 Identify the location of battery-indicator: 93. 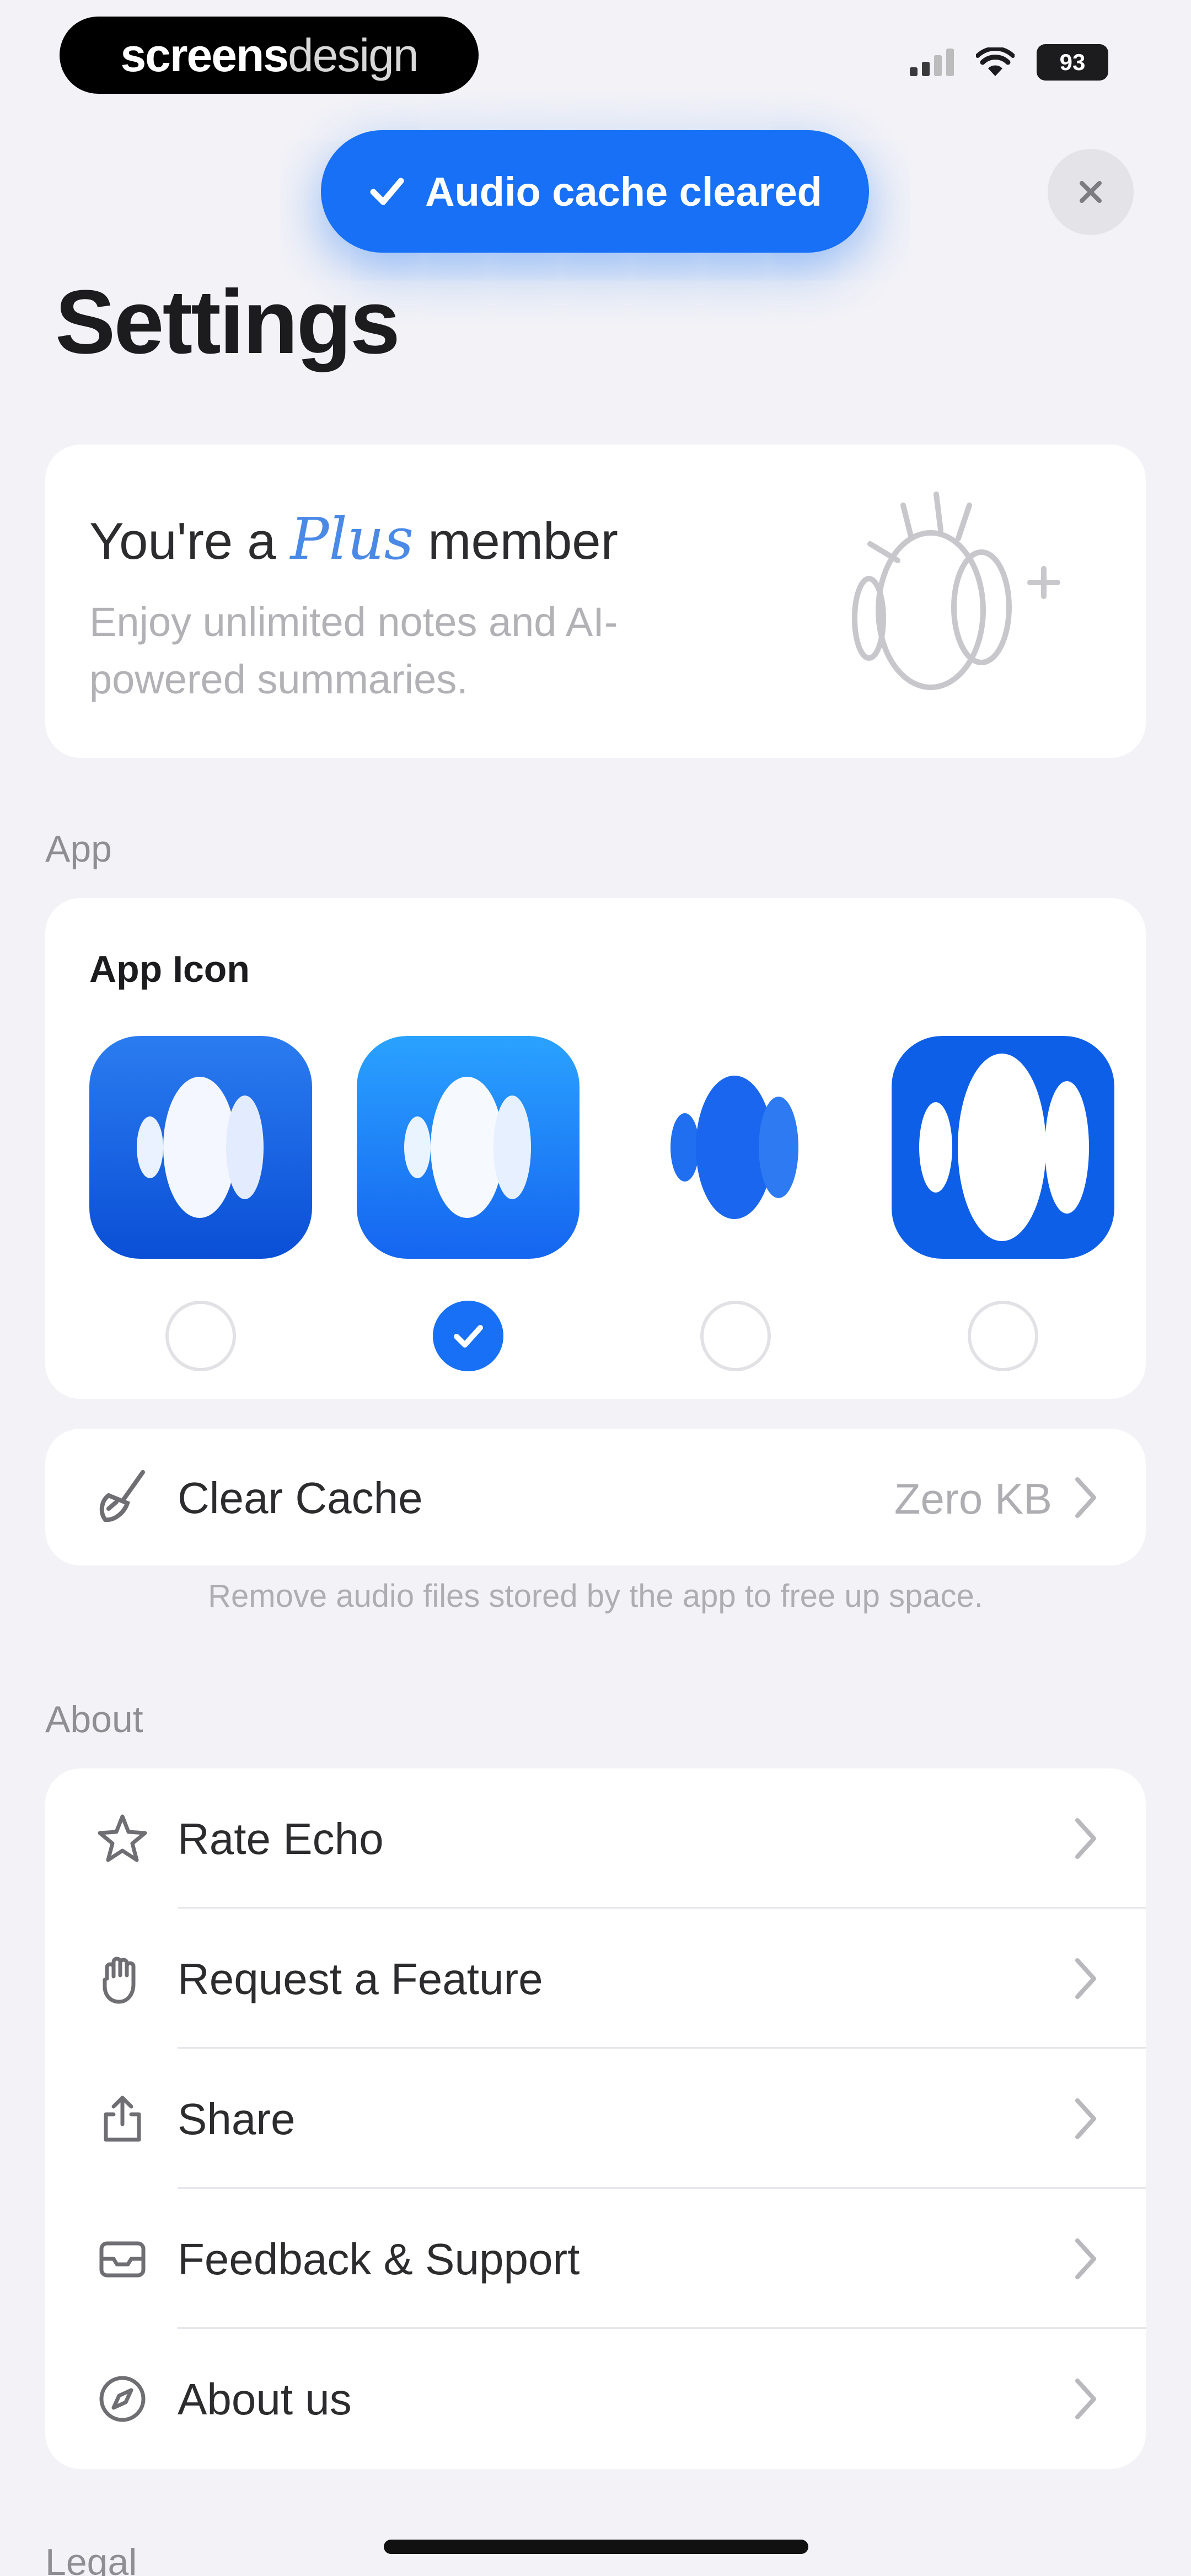
(1072, 62).